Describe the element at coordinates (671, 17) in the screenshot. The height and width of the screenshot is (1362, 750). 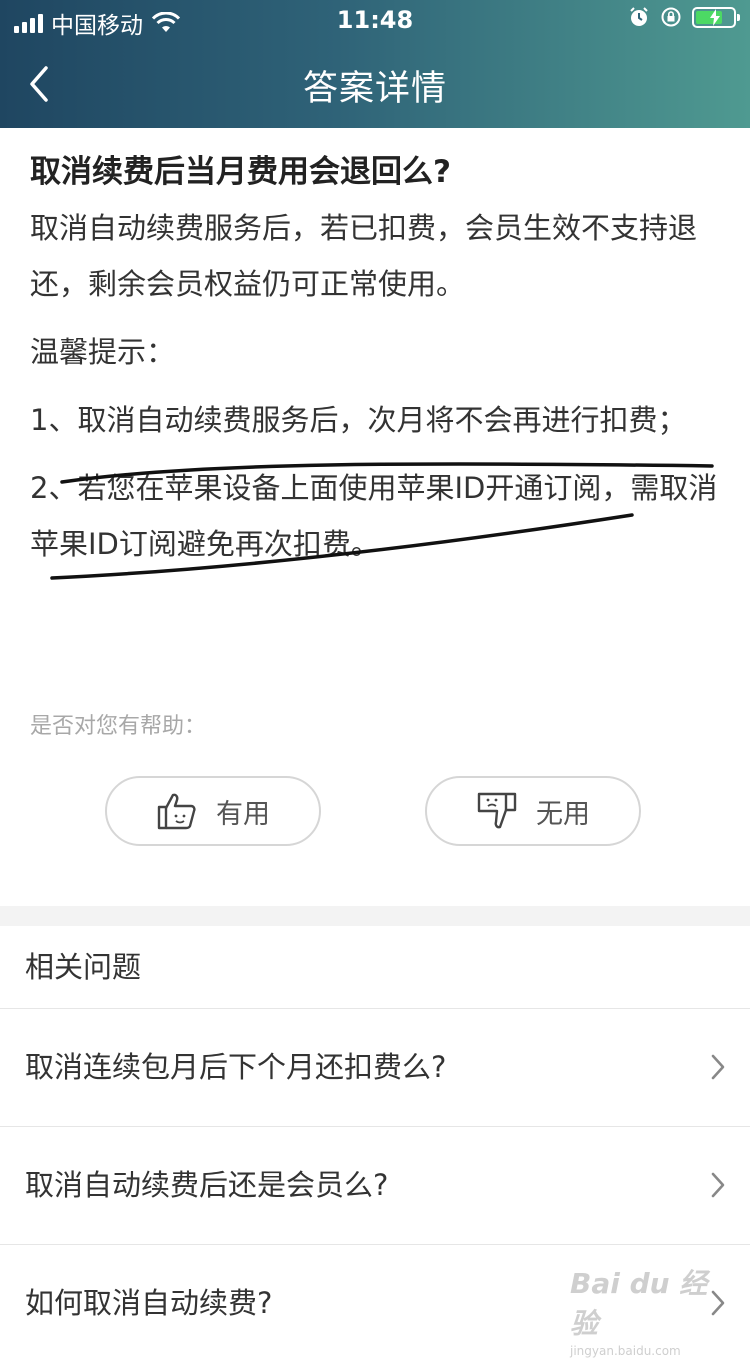
I see `rotation-lock-icon` at that location.